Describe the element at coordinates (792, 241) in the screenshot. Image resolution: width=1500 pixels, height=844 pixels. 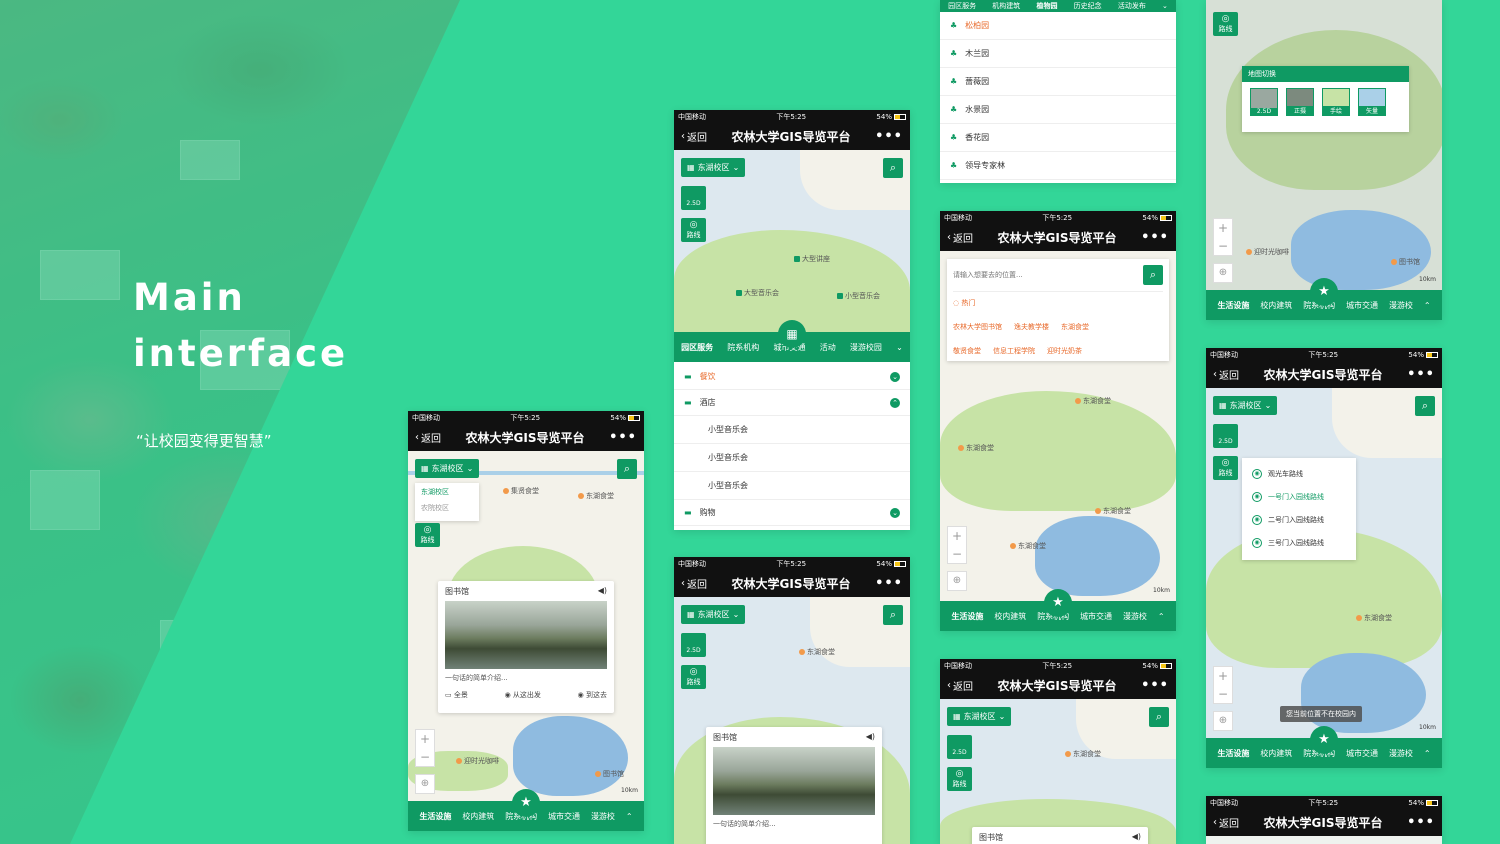
I see `map-view: ▦ 东湖校区 ⌄ ⌕ 2.5D 路线 大型讲座 大型音乐会 小型音乐会` at that location.